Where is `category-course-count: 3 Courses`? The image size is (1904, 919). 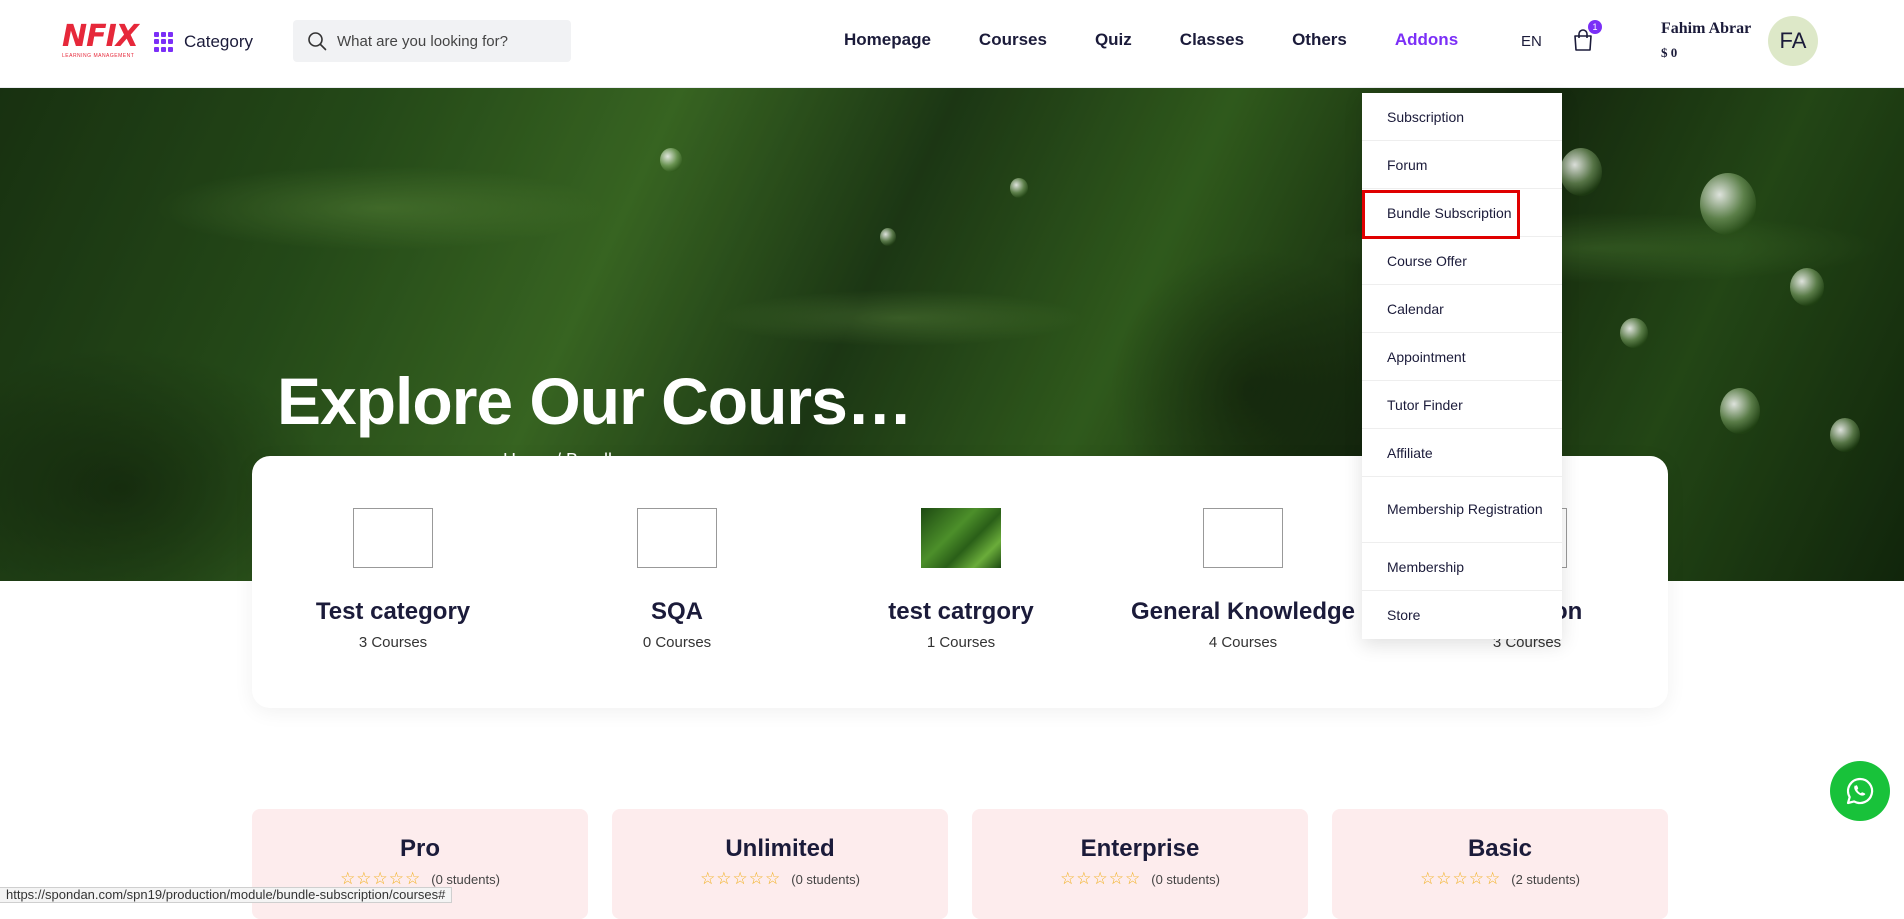 category-course-count: 3 Courses is located at coordinates (393, 642).